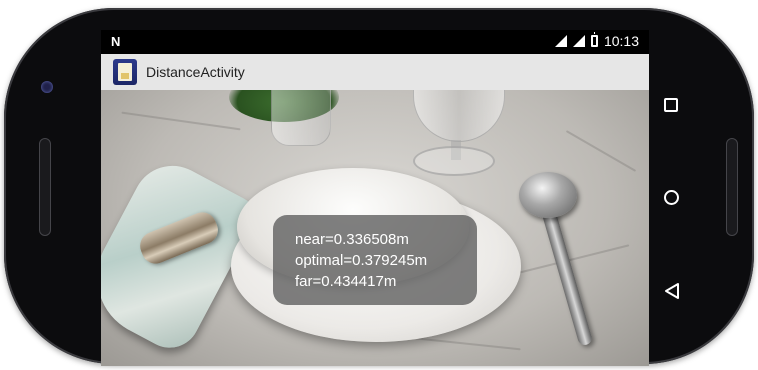 The width and height of the screenshot is (758, 370). I want to click on battery-icon, so click(594, 39).